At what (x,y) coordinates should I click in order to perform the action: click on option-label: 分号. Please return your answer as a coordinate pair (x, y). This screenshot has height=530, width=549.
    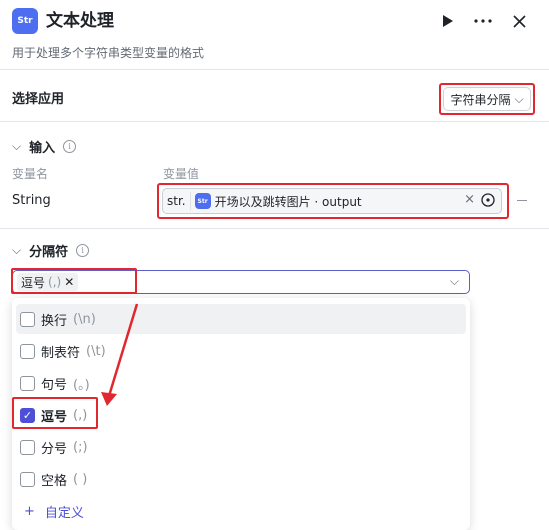
    Looking at the image, I should click on (54, 449).